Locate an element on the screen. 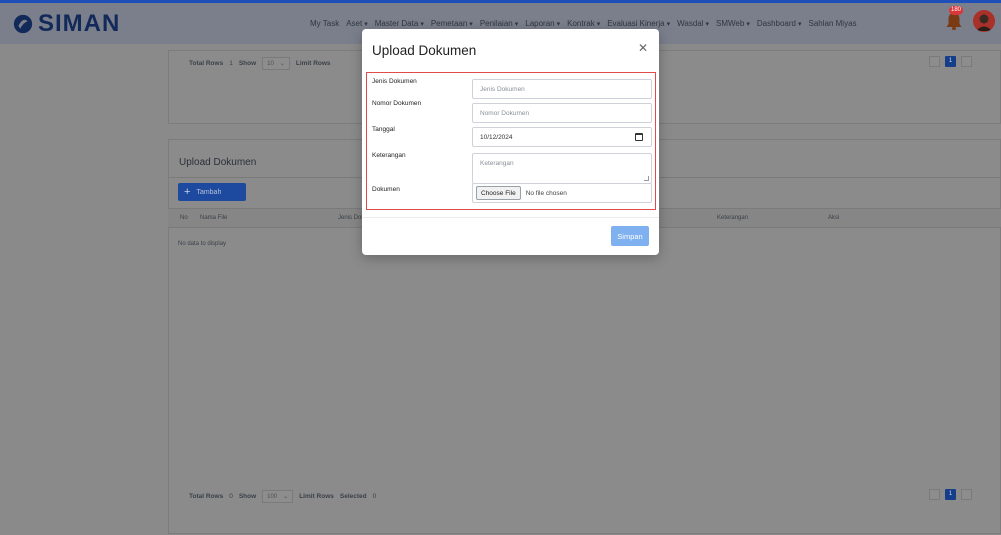 This screenshot has width=1001, height=535. total-rows-value: 0 is located at coordinates (231, 496).